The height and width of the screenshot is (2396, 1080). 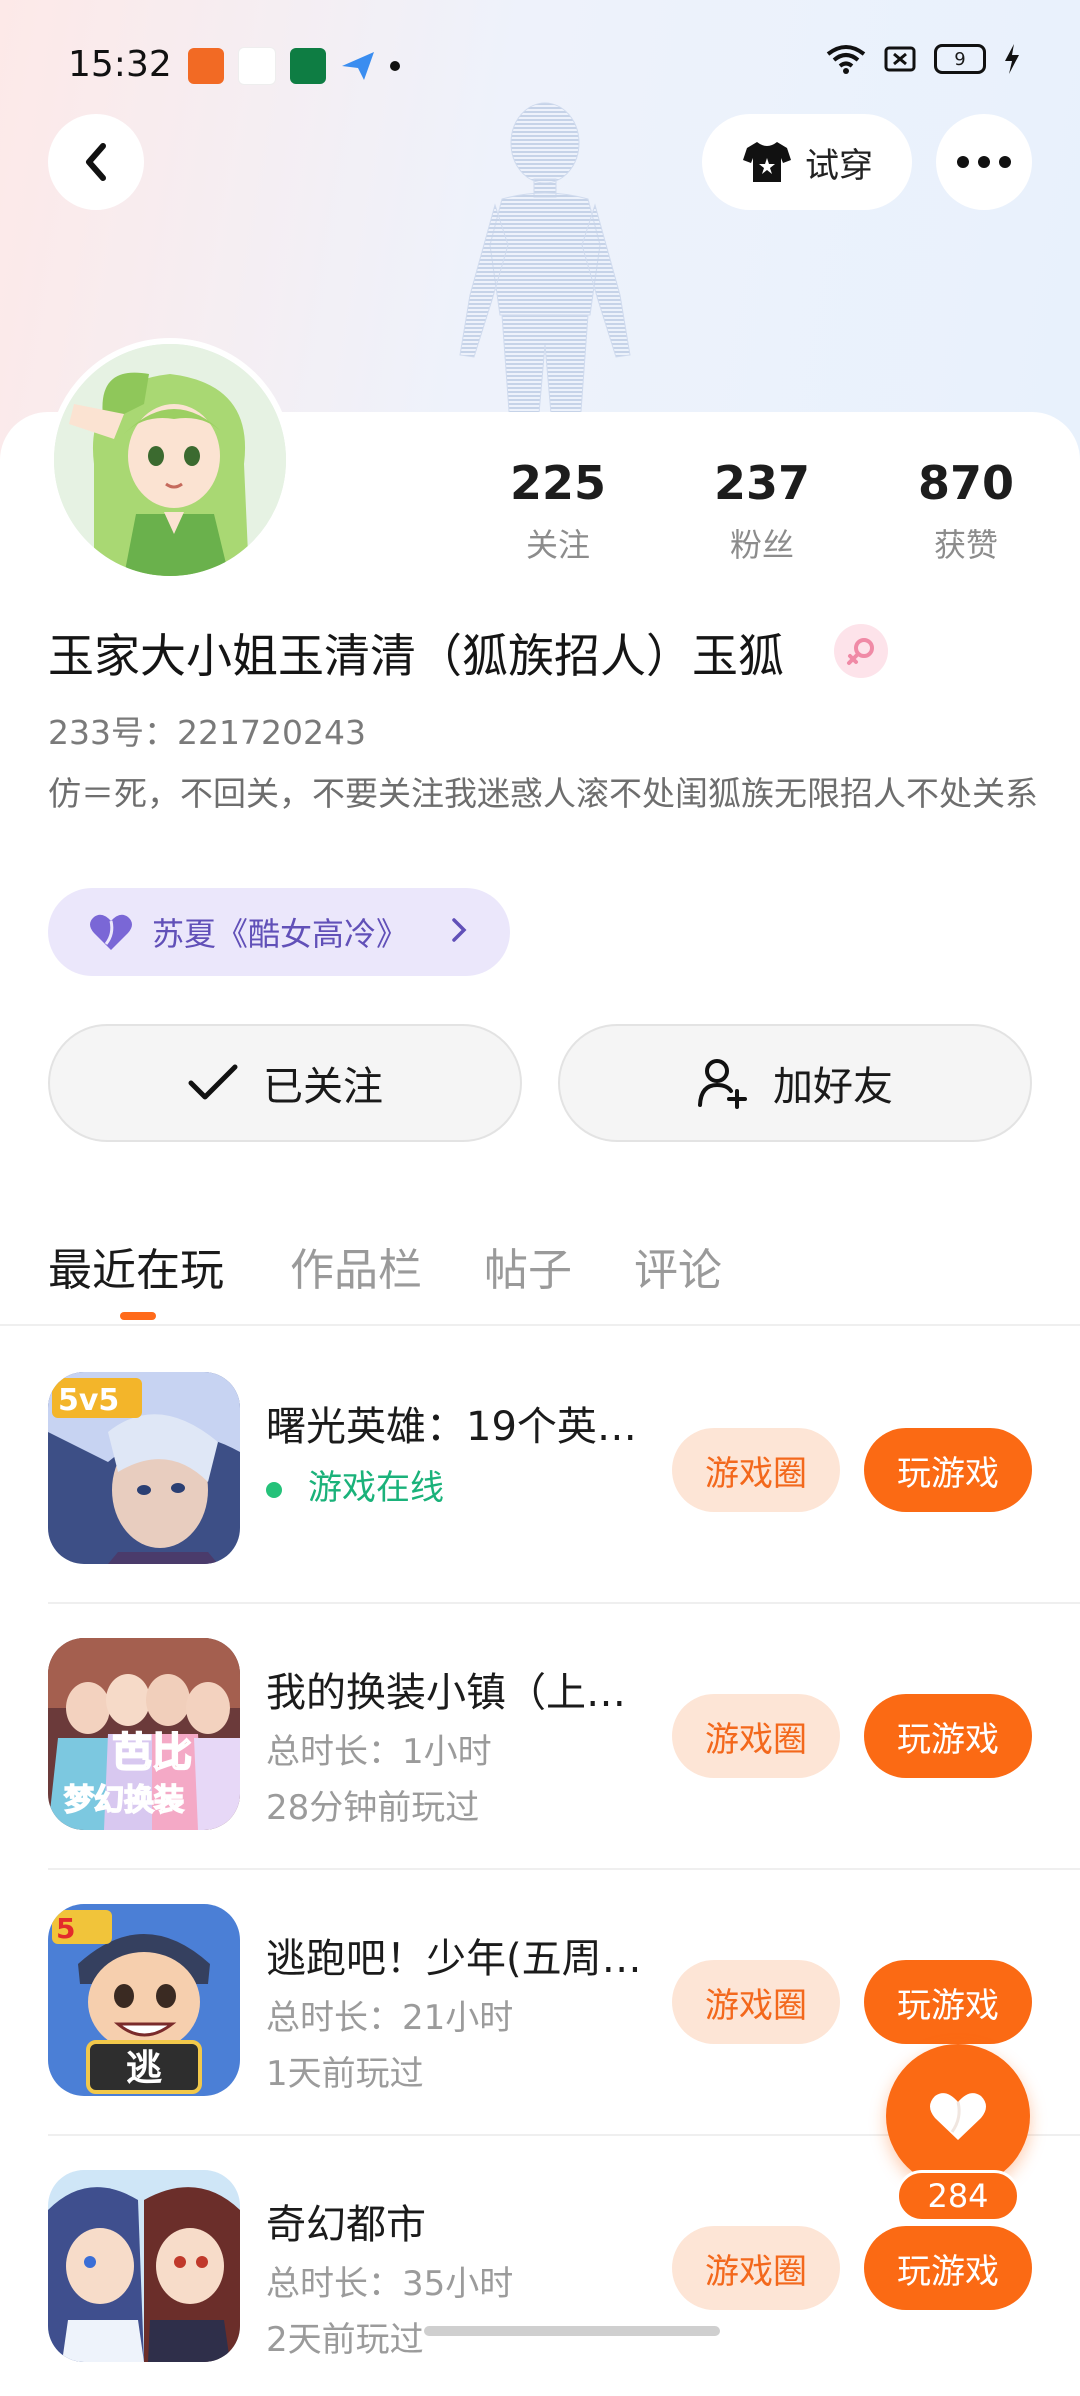 I want to click on tab-recently-played: 最近在玩, so click(x=136, y=1266).